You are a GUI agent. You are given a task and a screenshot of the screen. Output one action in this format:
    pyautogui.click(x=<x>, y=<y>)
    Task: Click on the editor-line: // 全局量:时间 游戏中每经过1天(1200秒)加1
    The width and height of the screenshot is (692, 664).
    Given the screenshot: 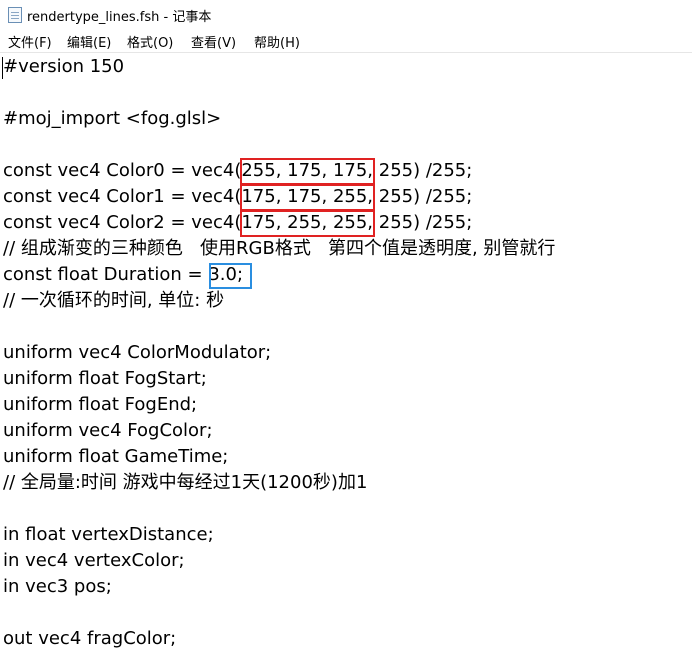 What is the action you would take?
    pyautogui.click(x=185, y=482)
    